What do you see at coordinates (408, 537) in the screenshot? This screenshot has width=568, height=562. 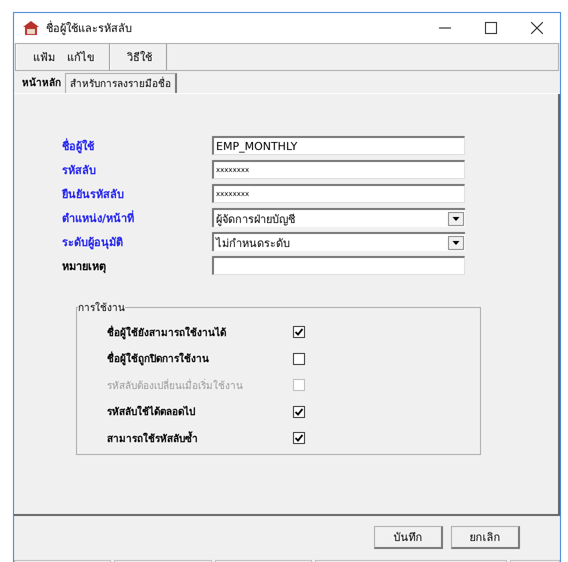 I see `dialog-button: บันทึก` at bounding box center [408, 537].